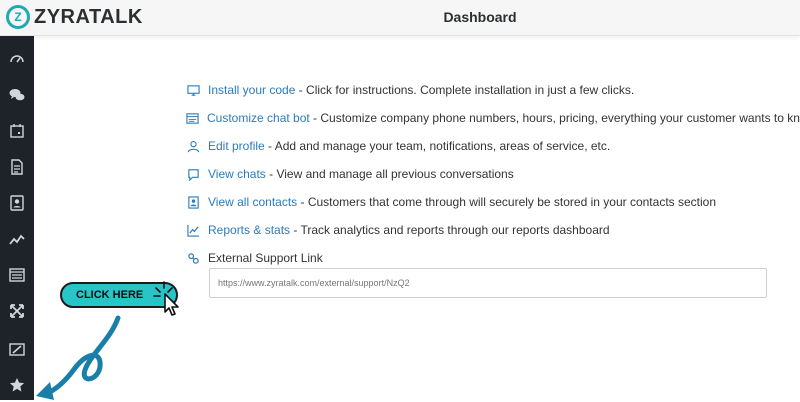 Image resolution: width=800 pixels, height=402 pixels. What do you see at coordinates (193, 90) in the screenshot?
I see `monitor-icon` at bounding box center [193, 90].